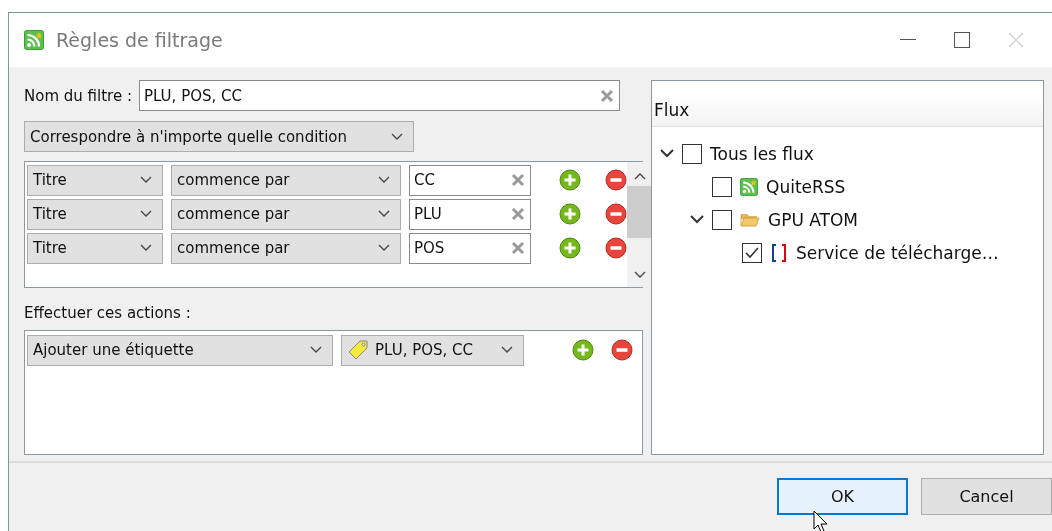  What do you see at coordinates (180, 350) in the screenshot?
I see `action-dropdown: Ajouter une étiquette` at bounding box center [180, 350].